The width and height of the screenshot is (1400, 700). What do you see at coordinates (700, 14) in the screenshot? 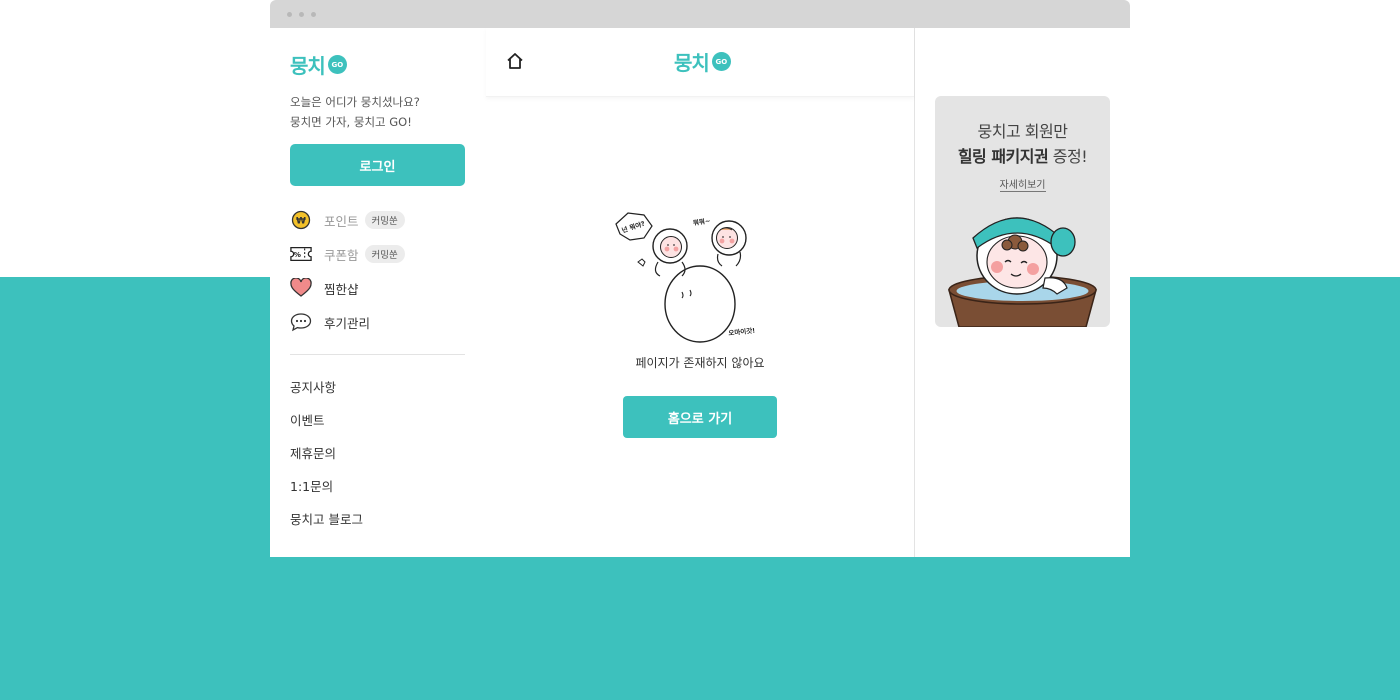
I see `window-titlebar` at bounding box center [700, 14].